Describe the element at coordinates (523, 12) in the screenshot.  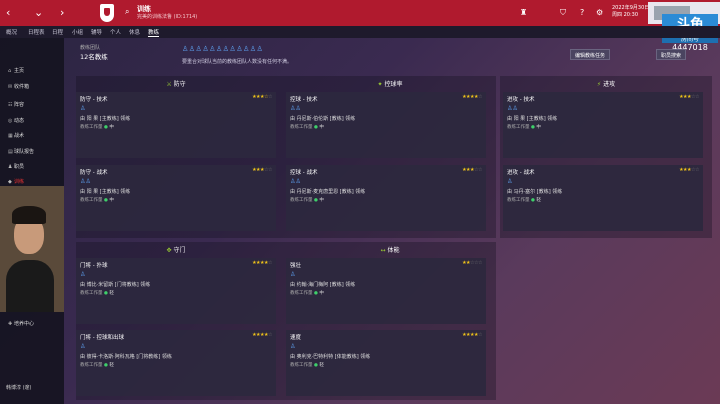
I see `notification-icon: ♜` at that location.